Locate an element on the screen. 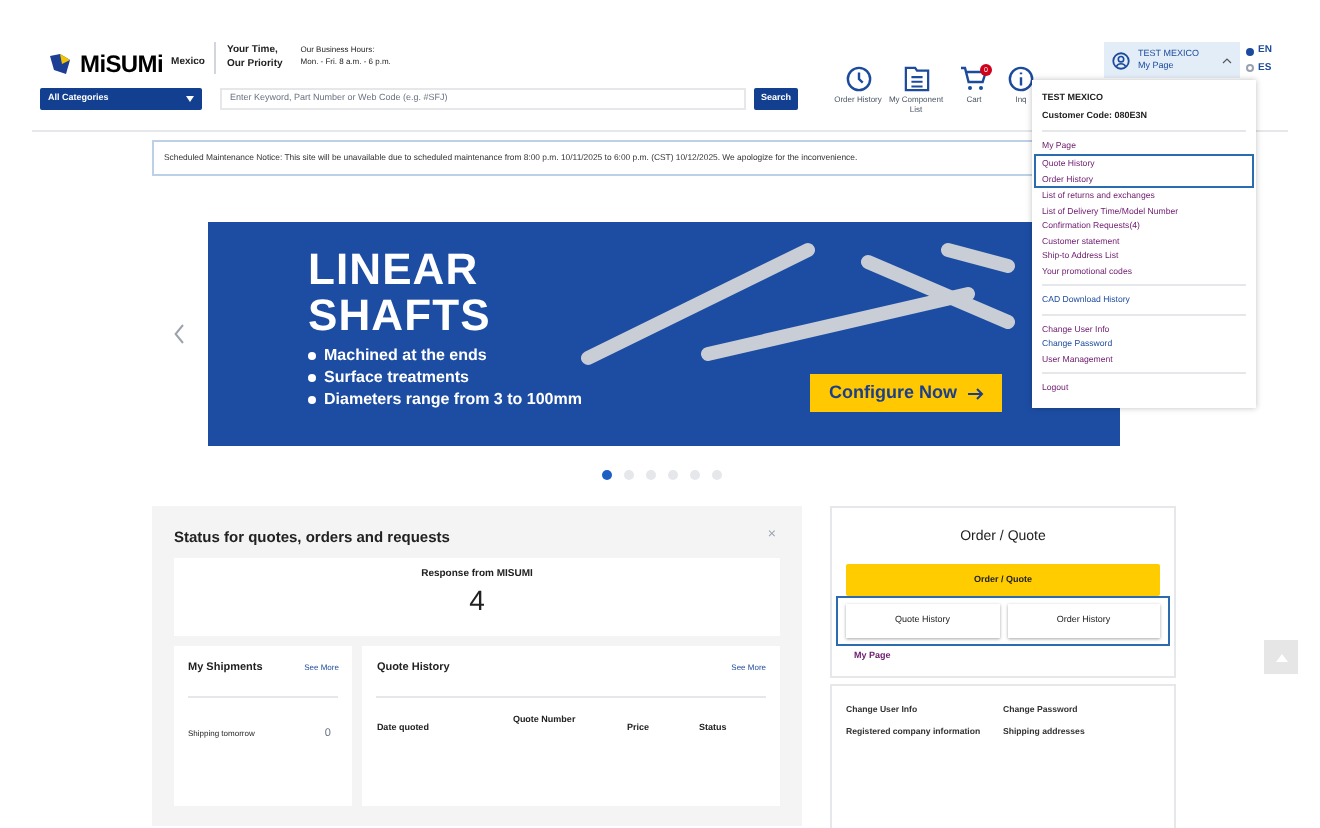 The image size is (1320, 828). user-icon is located at coordinates (1121, 60).